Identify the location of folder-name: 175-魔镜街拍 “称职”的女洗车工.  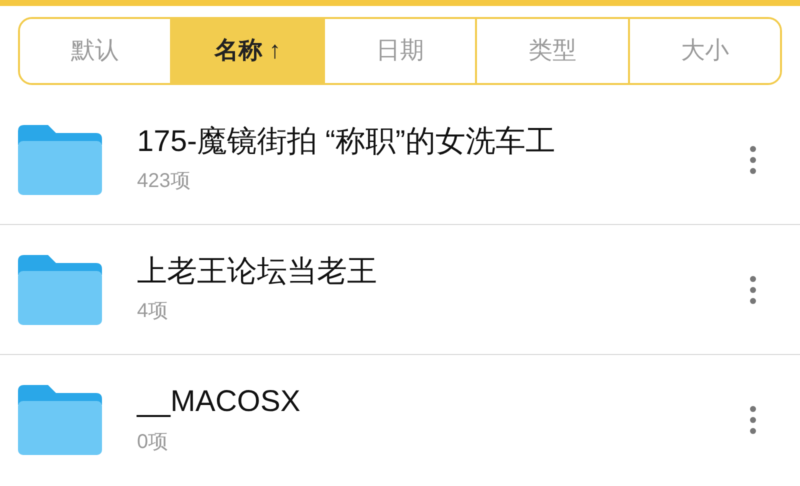
(346, 142).